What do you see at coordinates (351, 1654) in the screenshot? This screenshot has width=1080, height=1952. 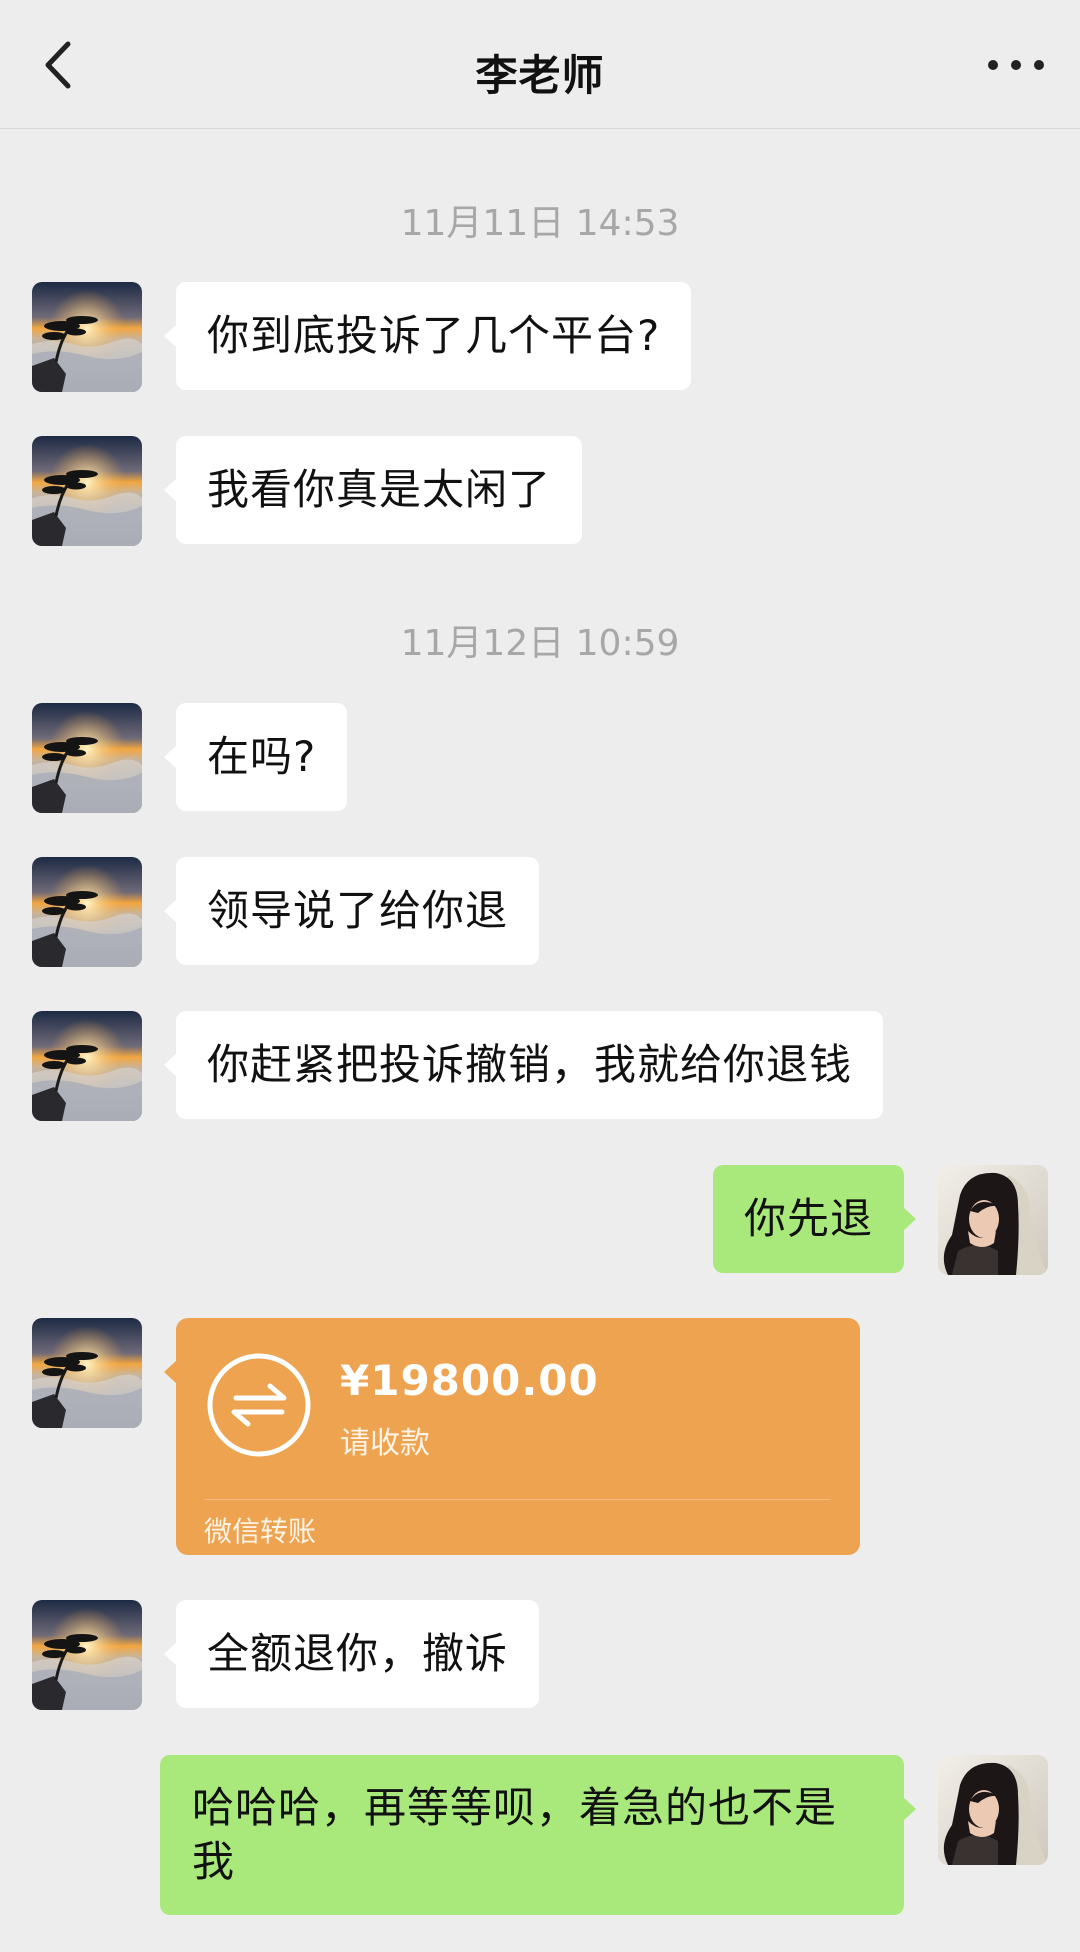 I see `message-bubble: 全额退你，撤诉` at bounding box center [351, 1654].